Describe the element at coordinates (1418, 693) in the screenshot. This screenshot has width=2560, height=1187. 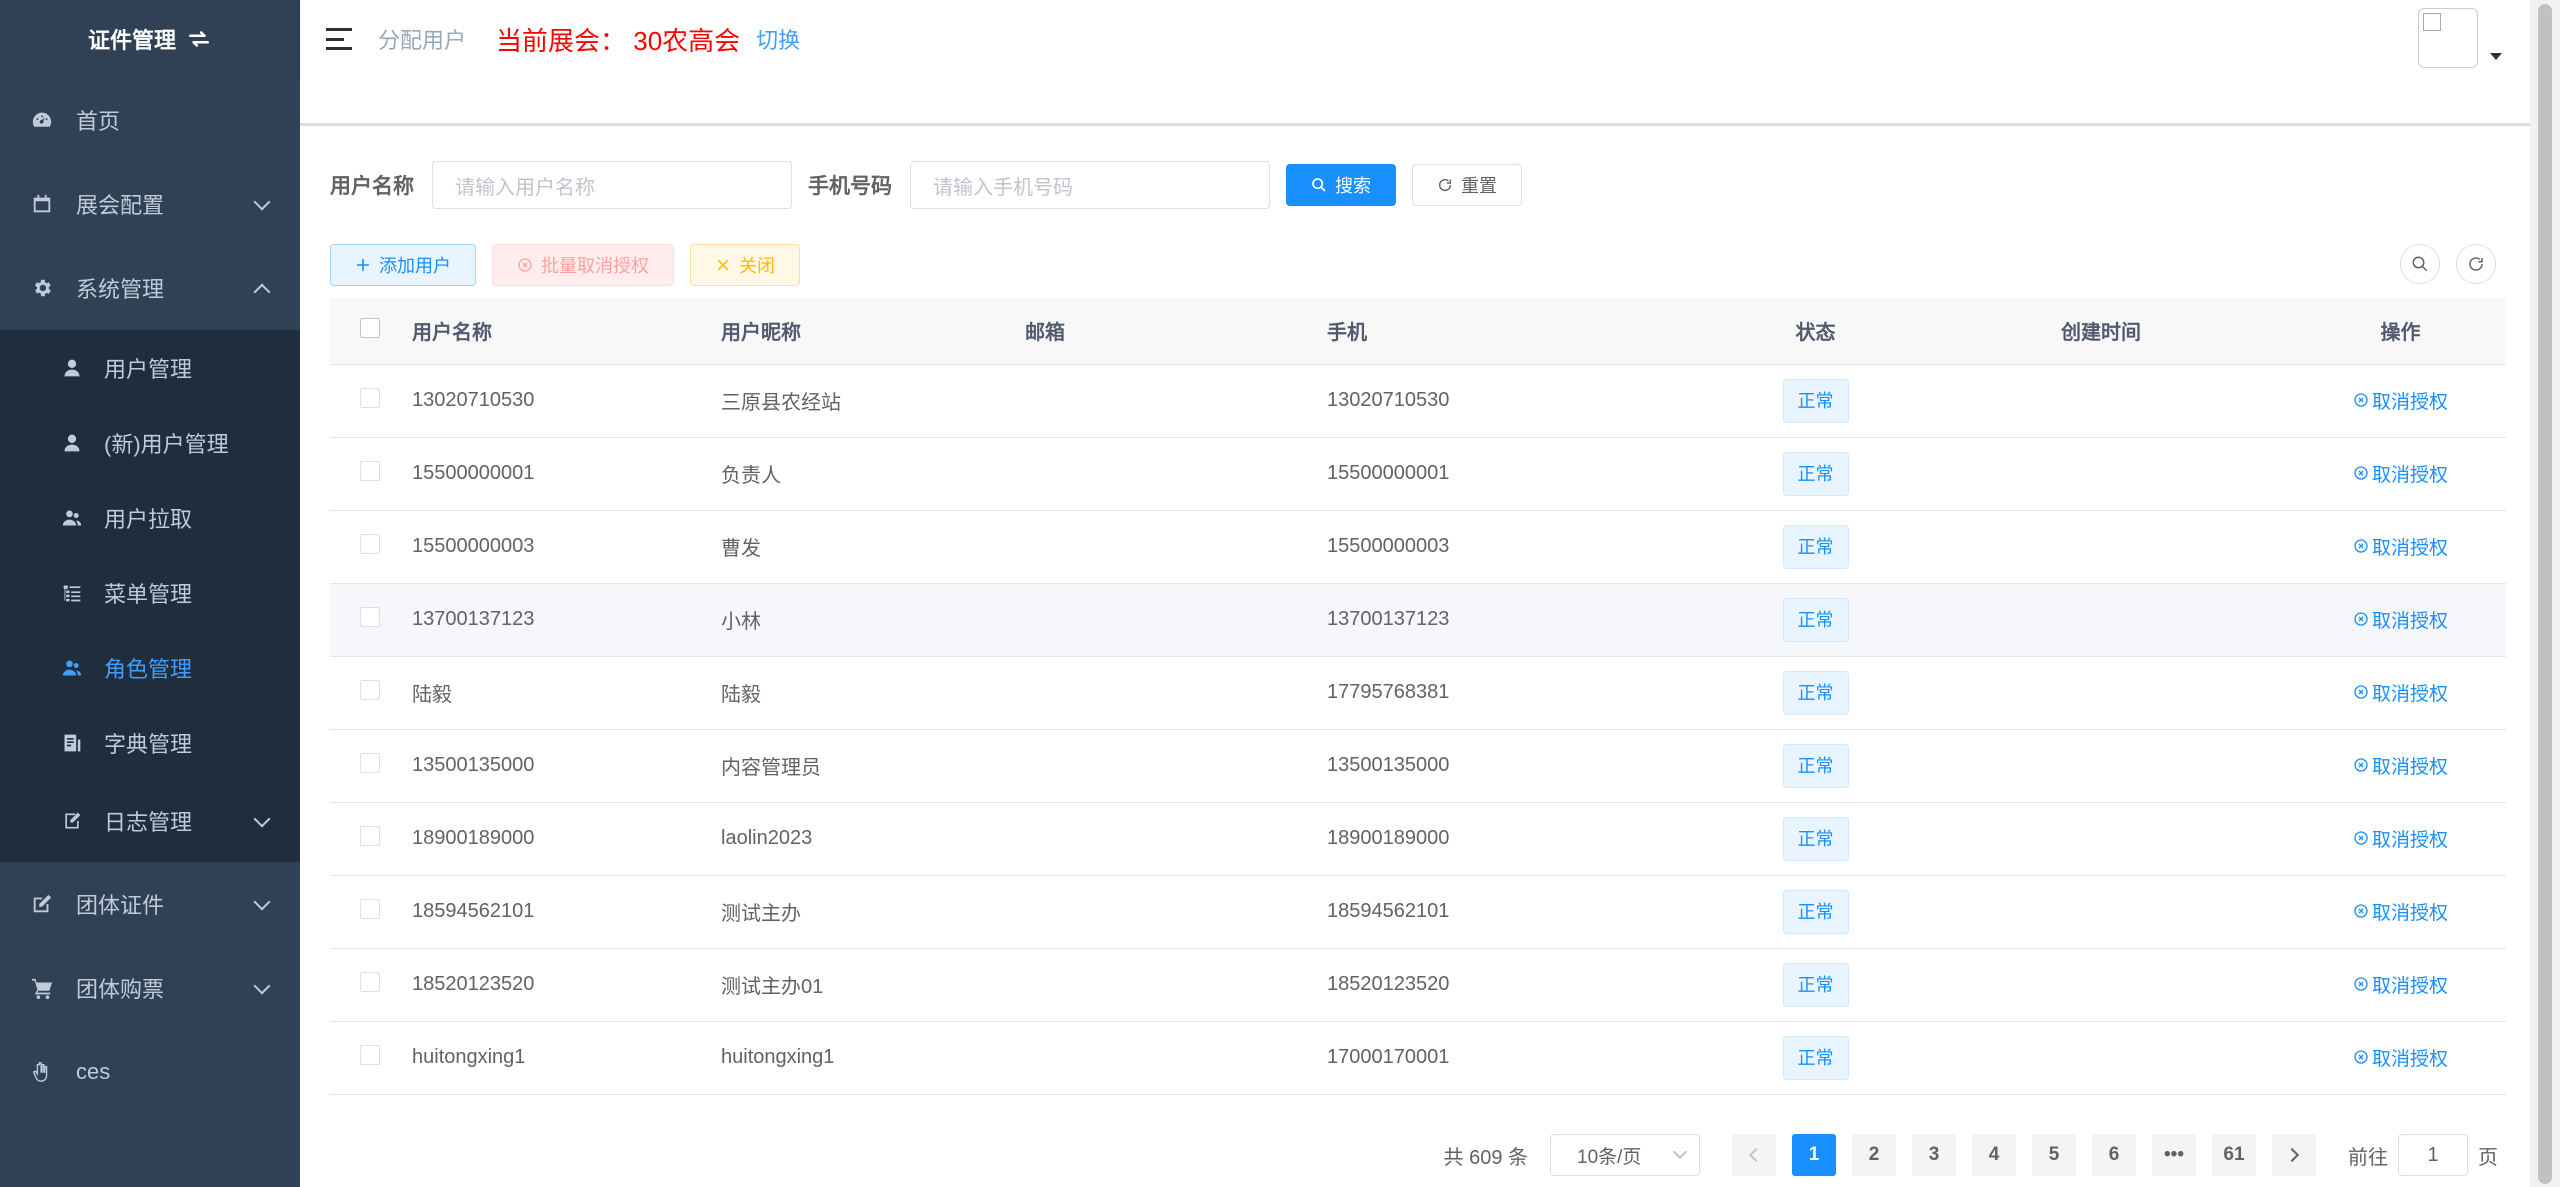
I see `table-row: 陆毅 陆毅 17795768381 正常 取消授权` at that location.